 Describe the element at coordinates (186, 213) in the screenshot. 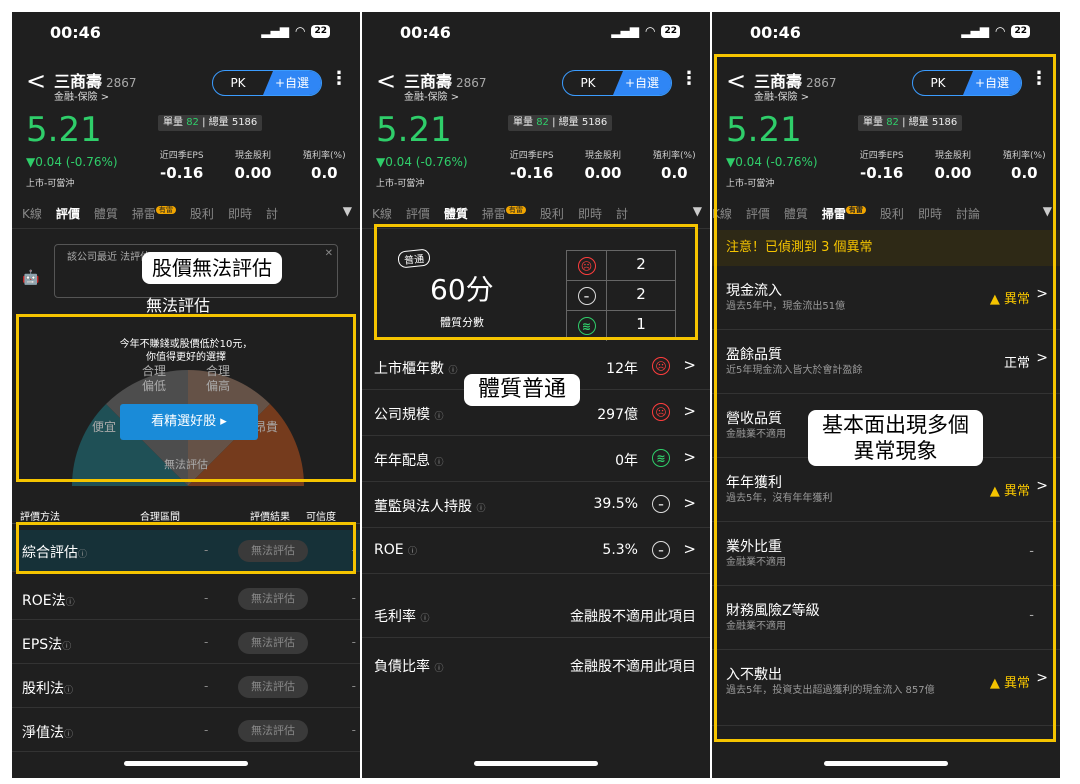

I see `tab-bar: K線 評價 體質 掃雷 有雷 股利 即時 討` at that location.